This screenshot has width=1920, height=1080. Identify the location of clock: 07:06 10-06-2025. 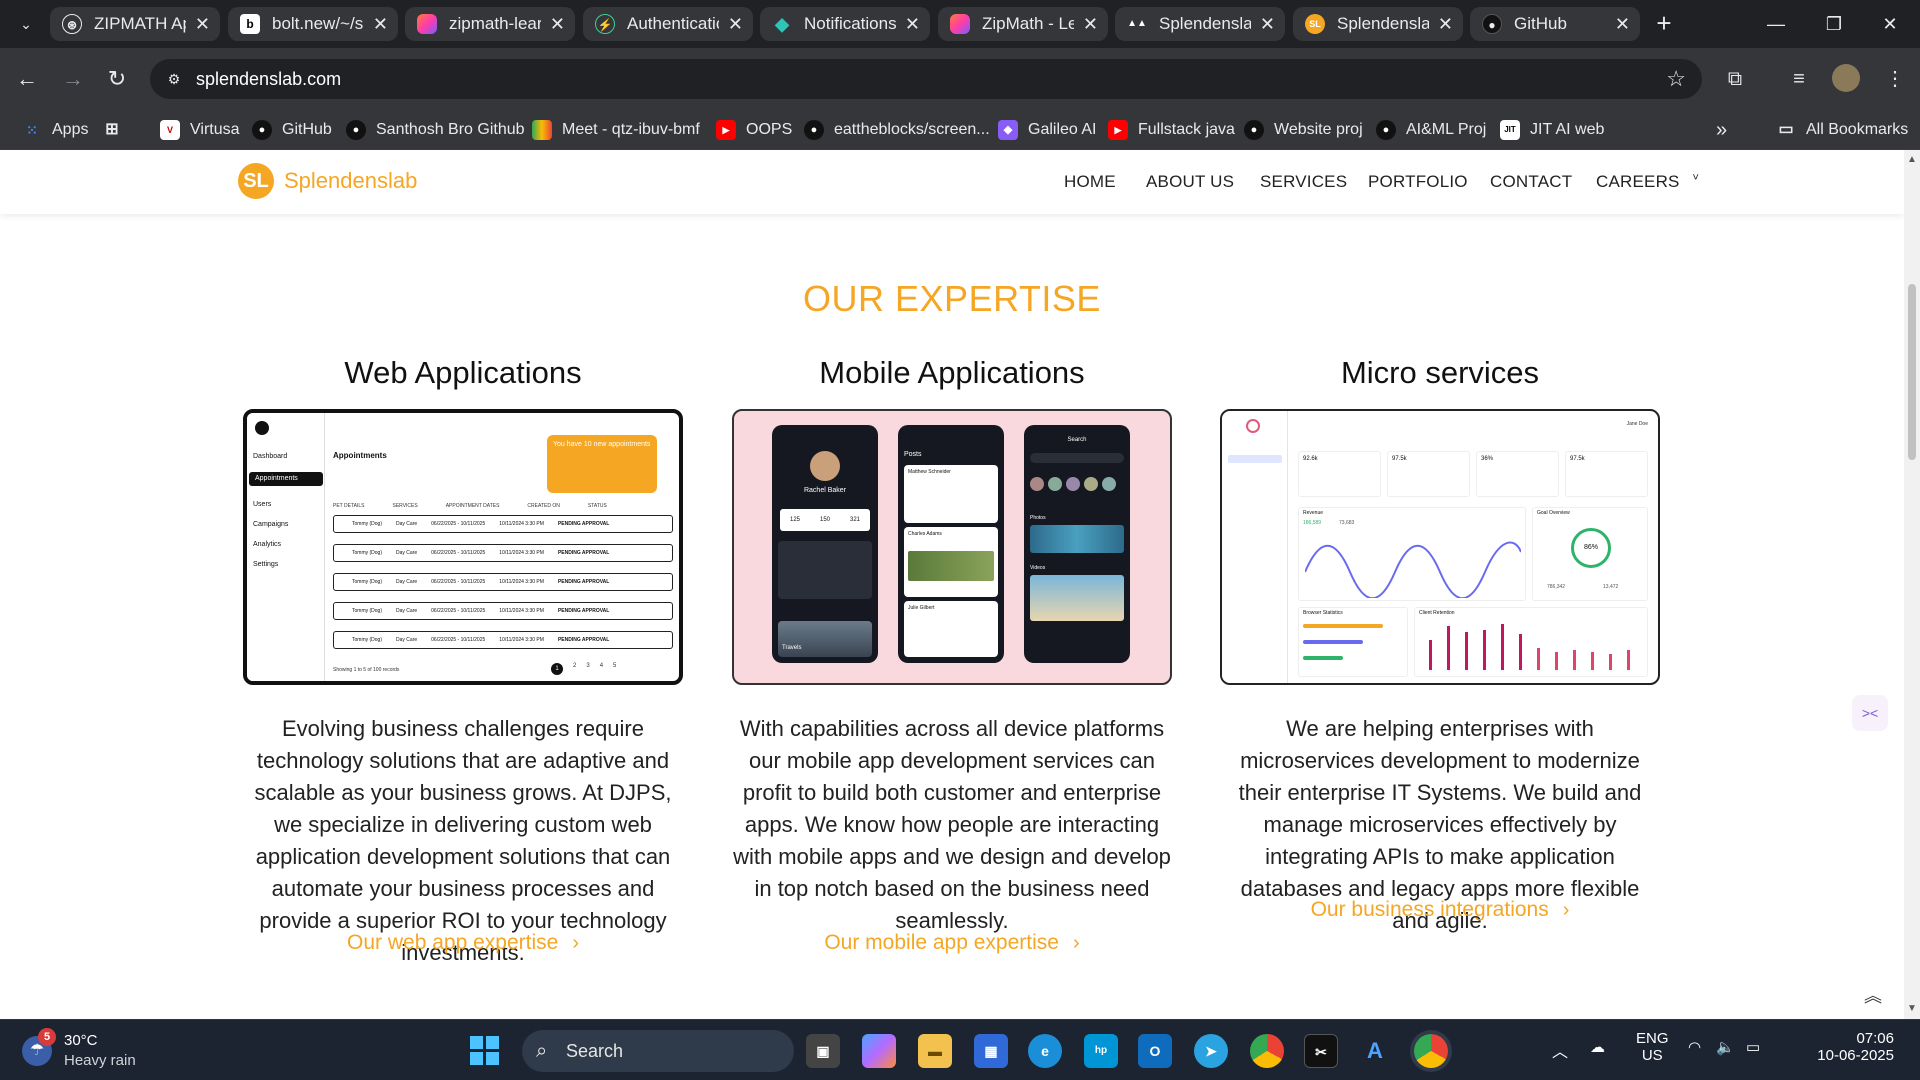
(1841, 1047).